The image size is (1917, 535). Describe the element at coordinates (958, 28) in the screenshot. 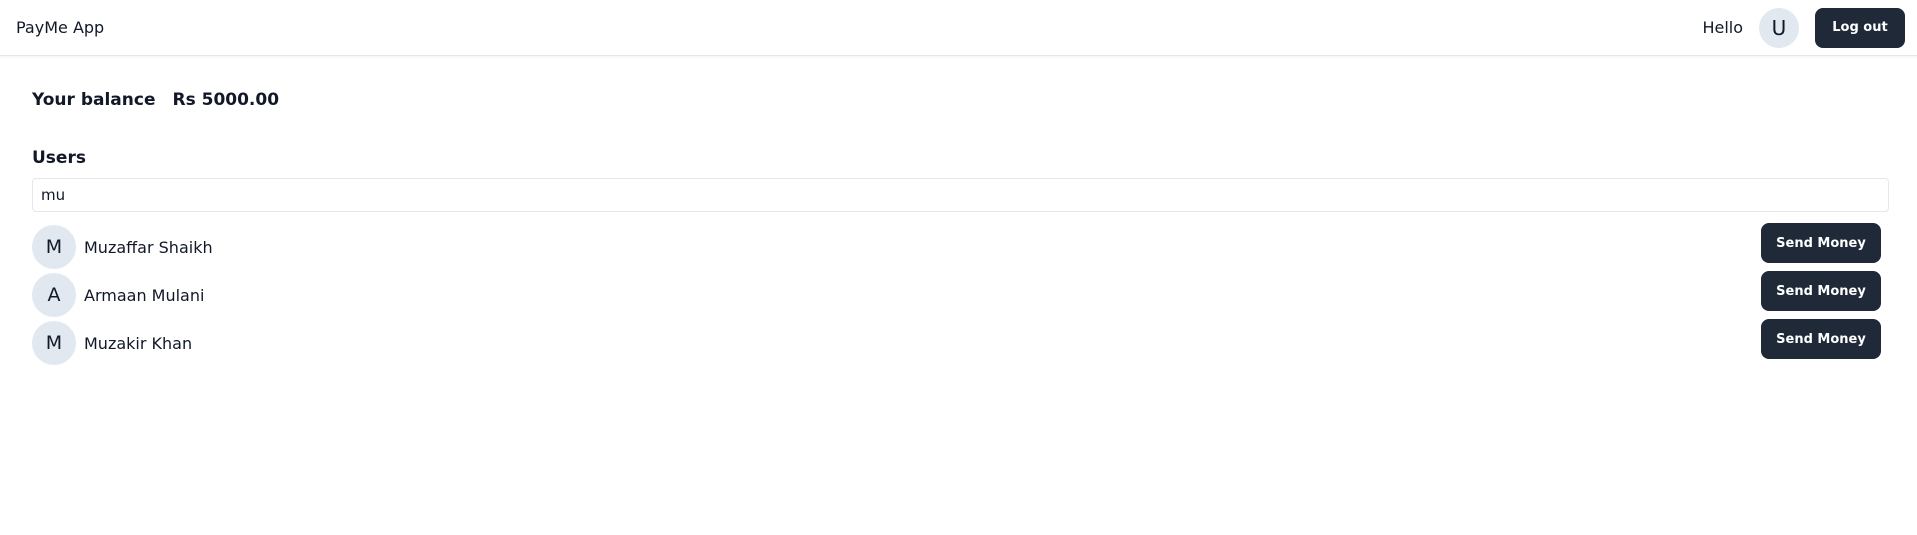

I see `app-bar: PayMe App Hello U Log out` at that location.